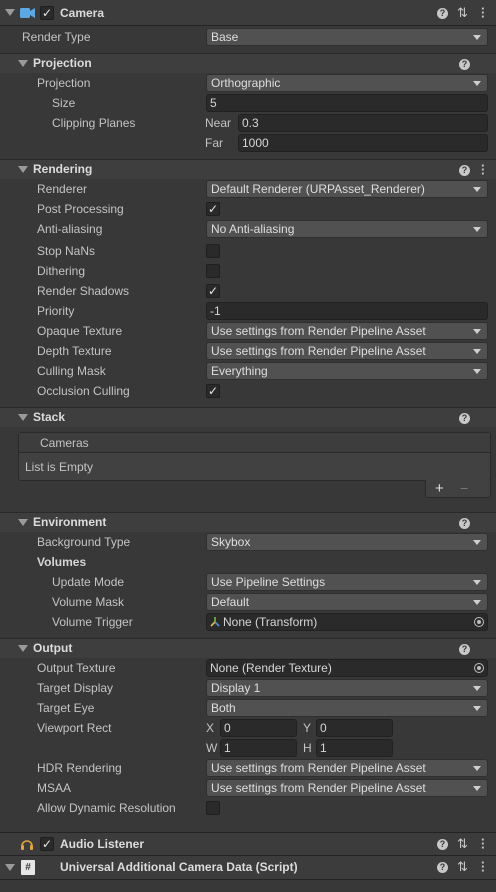 This screenshot has width=496, height=892. I want to click on post-processing-checkbox: ✓, so click(213, 209).